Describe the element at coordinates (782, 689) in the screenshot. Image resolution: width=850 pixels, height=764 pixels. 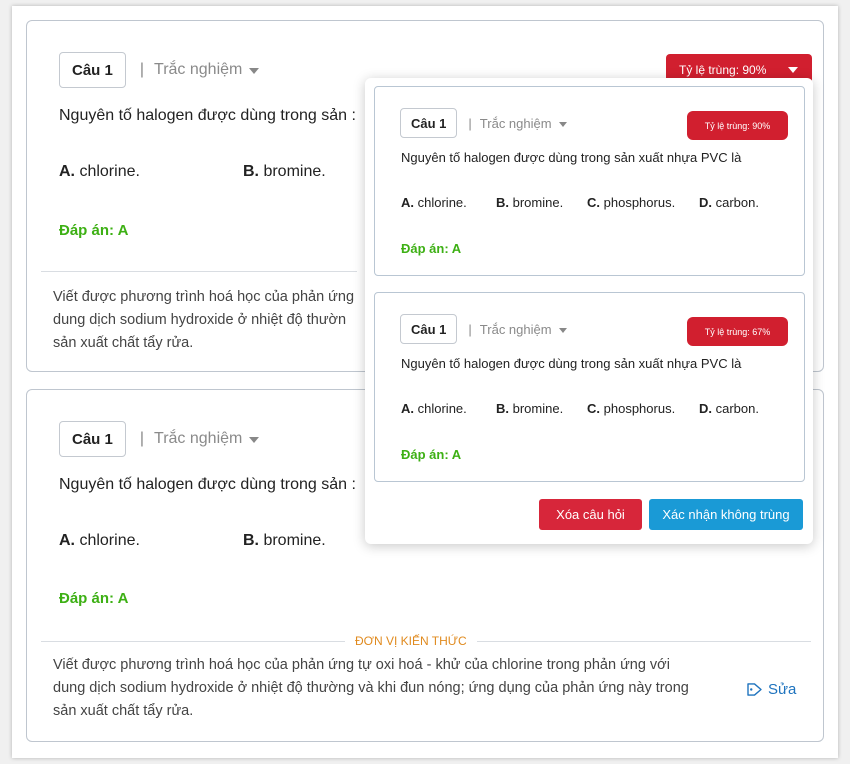
I see `edit-label: Sửa` at that location.